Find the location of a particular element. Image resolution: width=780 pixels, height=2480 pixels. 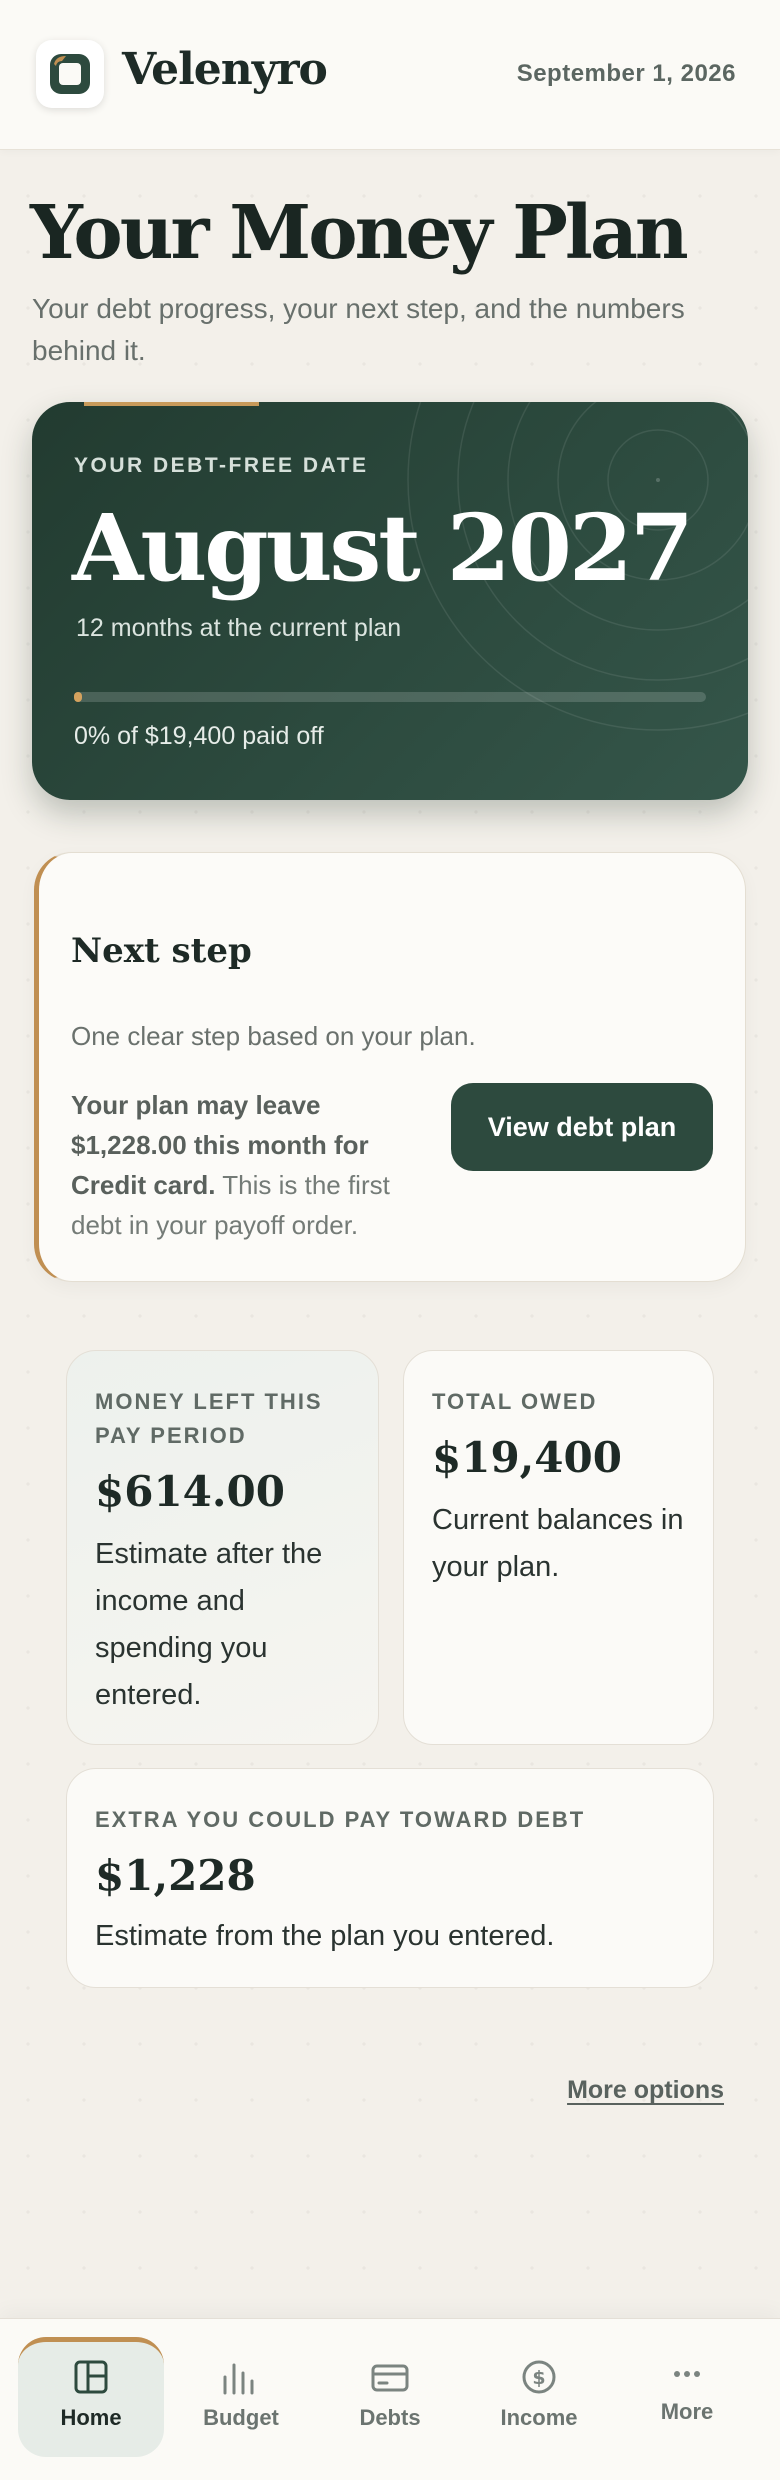

payoff-progress-fill is located at coordinates (78, 697).